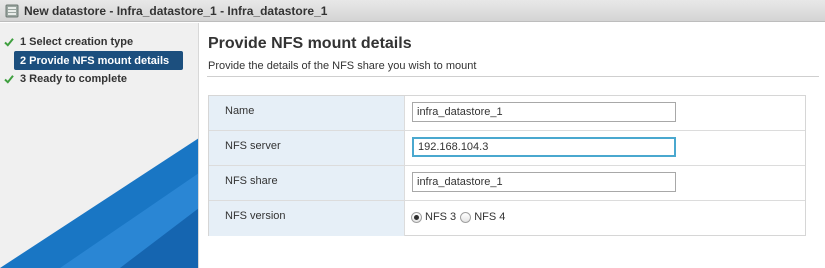 This screenshot has width=825, height=268. What do you see at coordinates (466, 217) in the screenshot?
I see `nfs4-radio` at bounding box center [466, 217].